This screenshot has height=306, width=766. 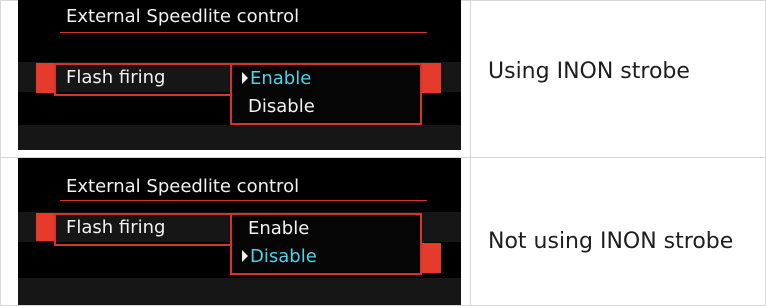 I want to click on table-column-divider, so click(x=470, y=153).